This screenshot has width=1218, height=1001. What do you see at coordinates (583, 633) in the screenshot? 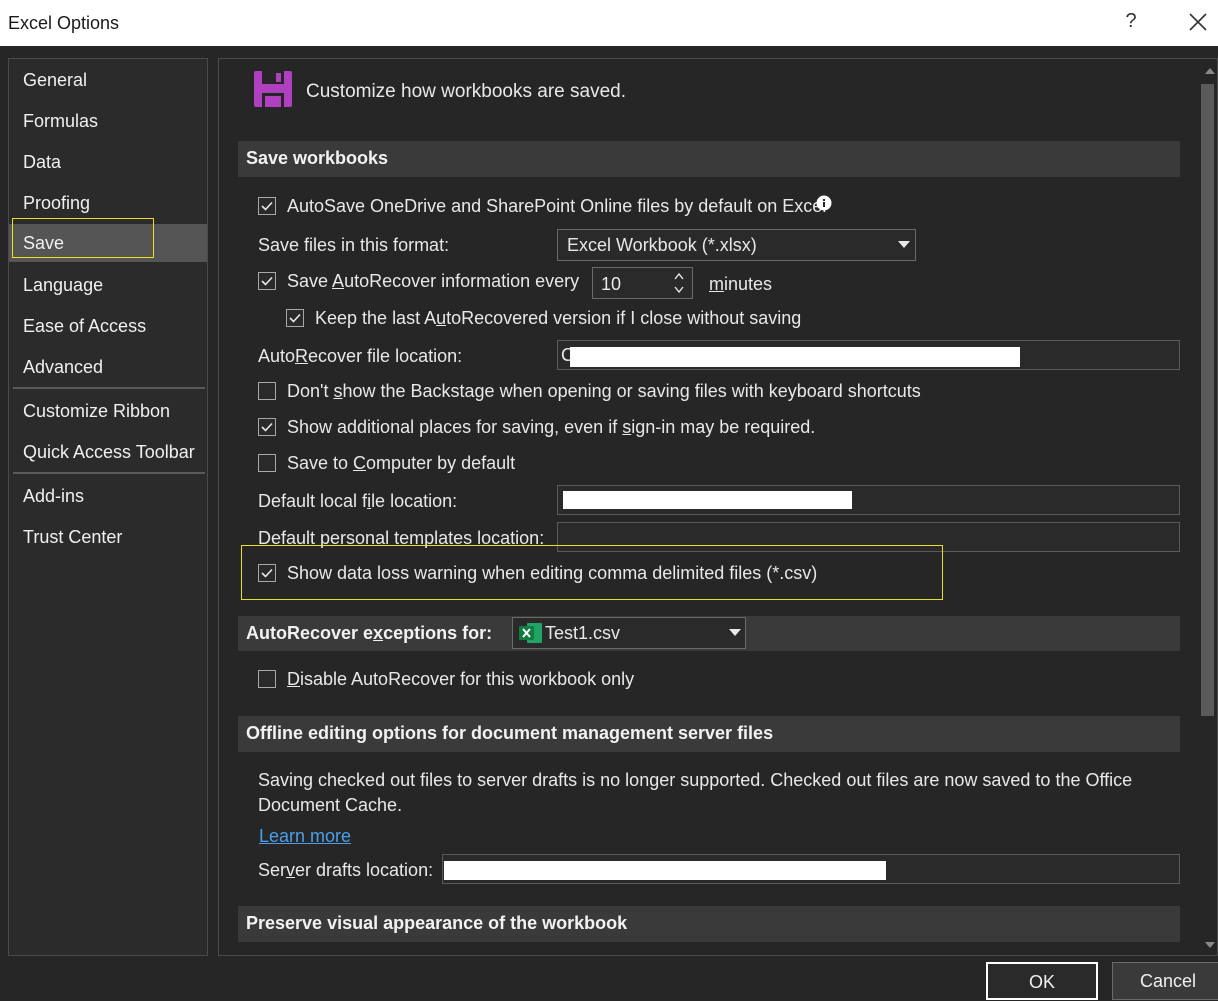
I see `workbook-value: Test1.csv` at bounding box center [583, 633].